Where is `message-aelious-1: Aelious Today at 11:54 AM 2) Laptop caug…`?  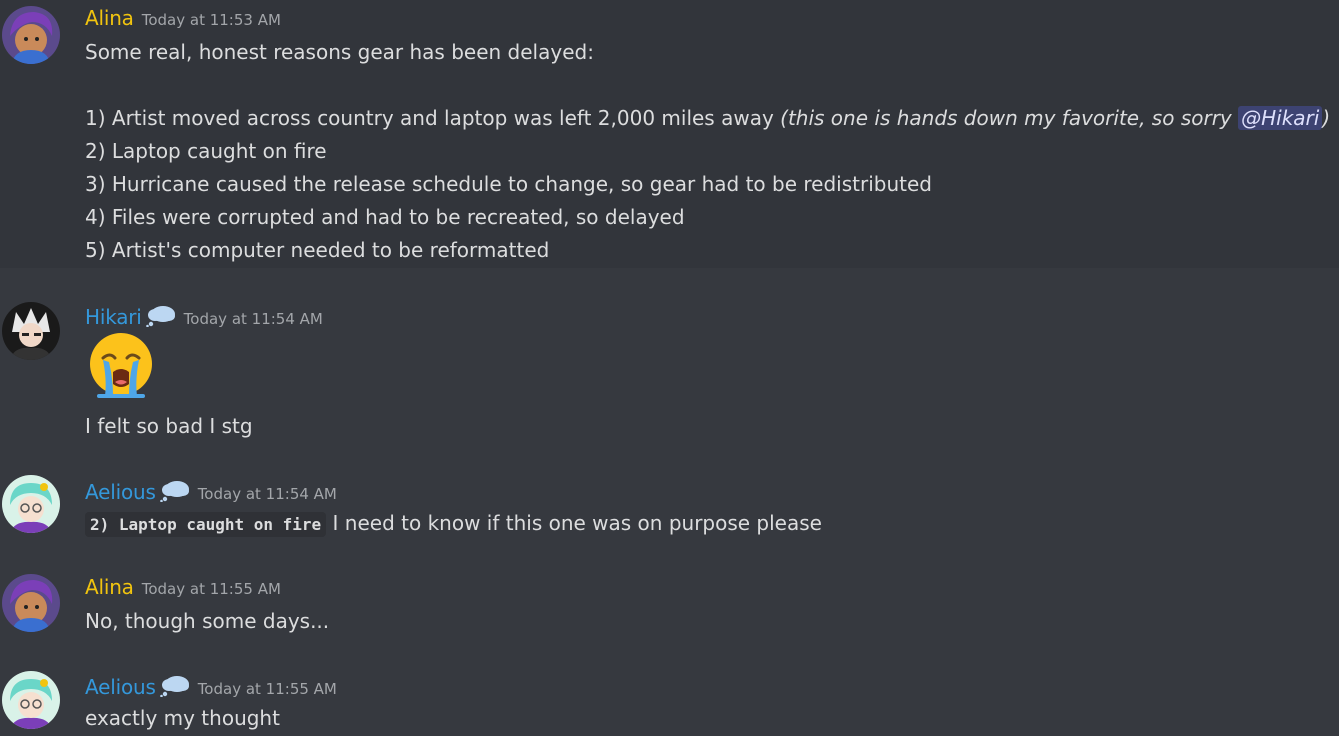
message-aelious-1: Aelious Today at 11:54 AM 2) Laptop caug… is located at coordinates (669, 499).